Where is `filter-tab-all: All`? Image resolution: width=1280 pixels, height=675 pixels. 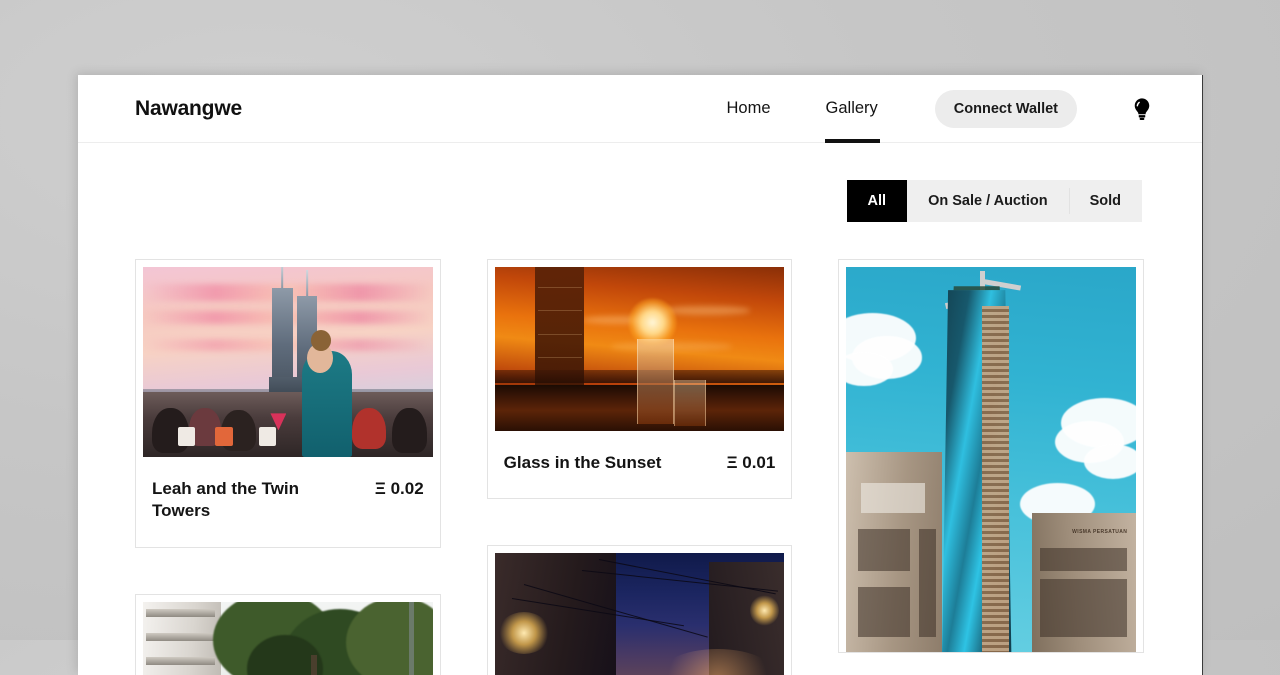
filter-tab-all: All is located at coordinates (877, 201).